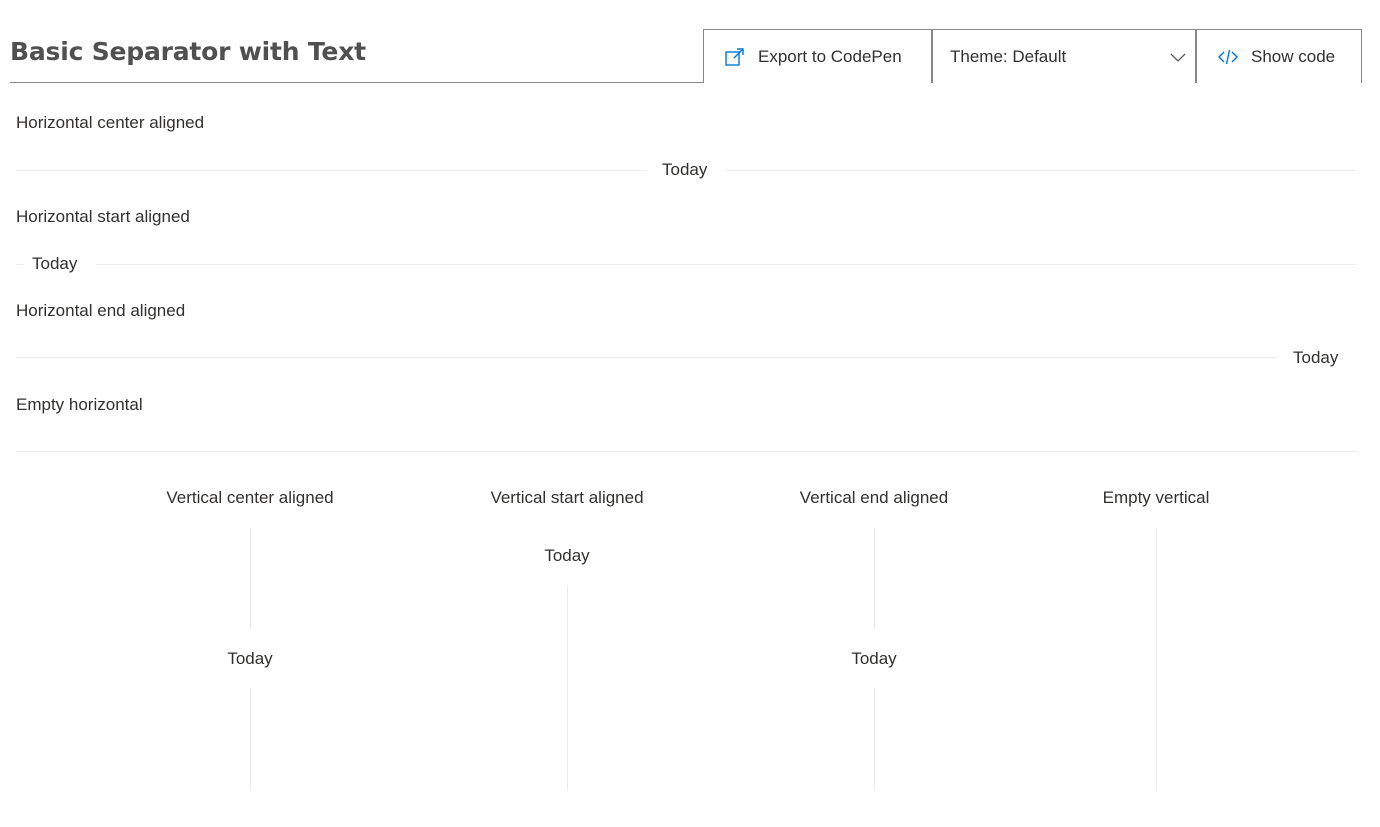  What do you see at coordinates (103, 216) in the screenshot?
I see `horizontal-start-label: Horizontal start aligned` at bounding box center [103, 216].